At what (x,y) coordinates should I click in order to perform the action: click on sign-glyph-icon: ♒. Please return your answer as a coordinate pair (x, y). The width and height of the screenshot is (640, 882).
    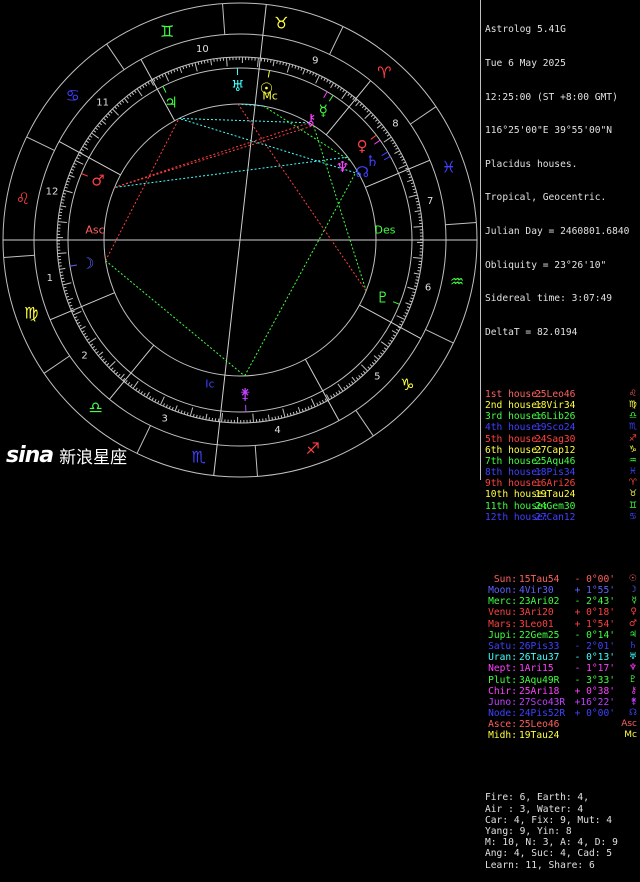
    Looking at the image, I should click on (633, 461).